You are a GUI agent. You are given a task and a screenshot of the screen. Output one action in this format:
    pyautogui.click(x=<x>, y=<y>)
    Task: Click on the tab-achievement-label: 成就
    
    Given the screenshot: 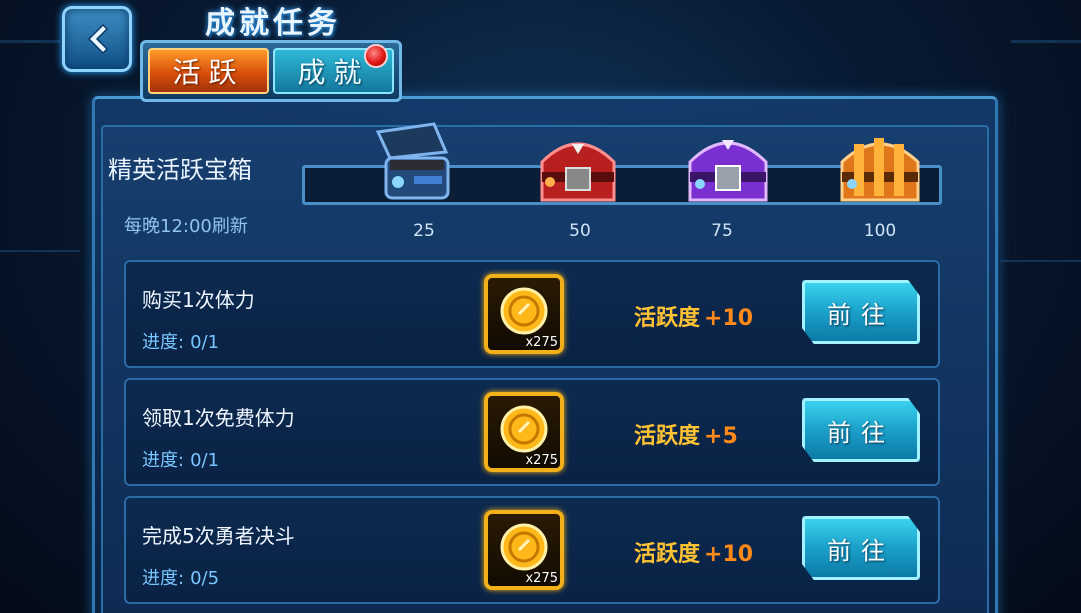 What is the action you would take?
    pyautogui.click(x=333, y=72)
    